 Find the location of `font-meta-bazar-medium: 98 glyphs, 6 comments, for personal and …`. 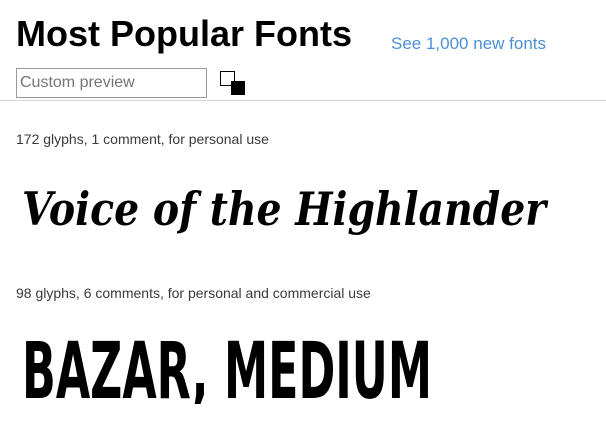

font-meta-bazar-medium: 98 glyphs, 6 comments, for personal and … is located at coordinates (193, 293).